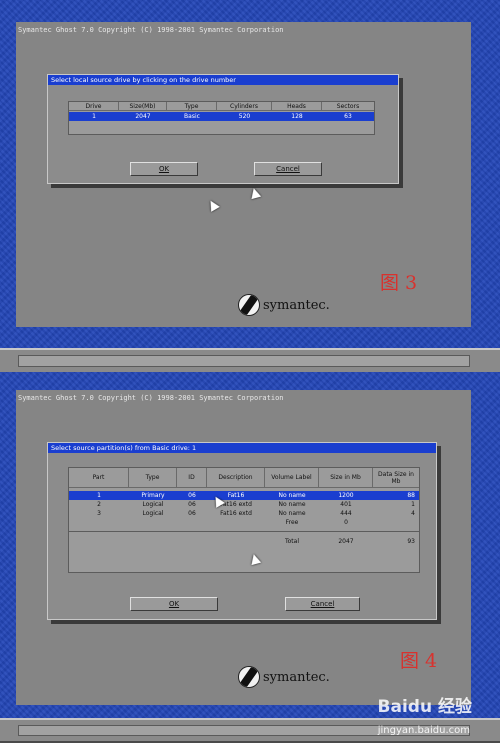 Image resolution: width=500 pixels, height=743 pixels. Describe the element at coordinates (291, 541) in the screenshot. I see `total-label: Total` at that location.